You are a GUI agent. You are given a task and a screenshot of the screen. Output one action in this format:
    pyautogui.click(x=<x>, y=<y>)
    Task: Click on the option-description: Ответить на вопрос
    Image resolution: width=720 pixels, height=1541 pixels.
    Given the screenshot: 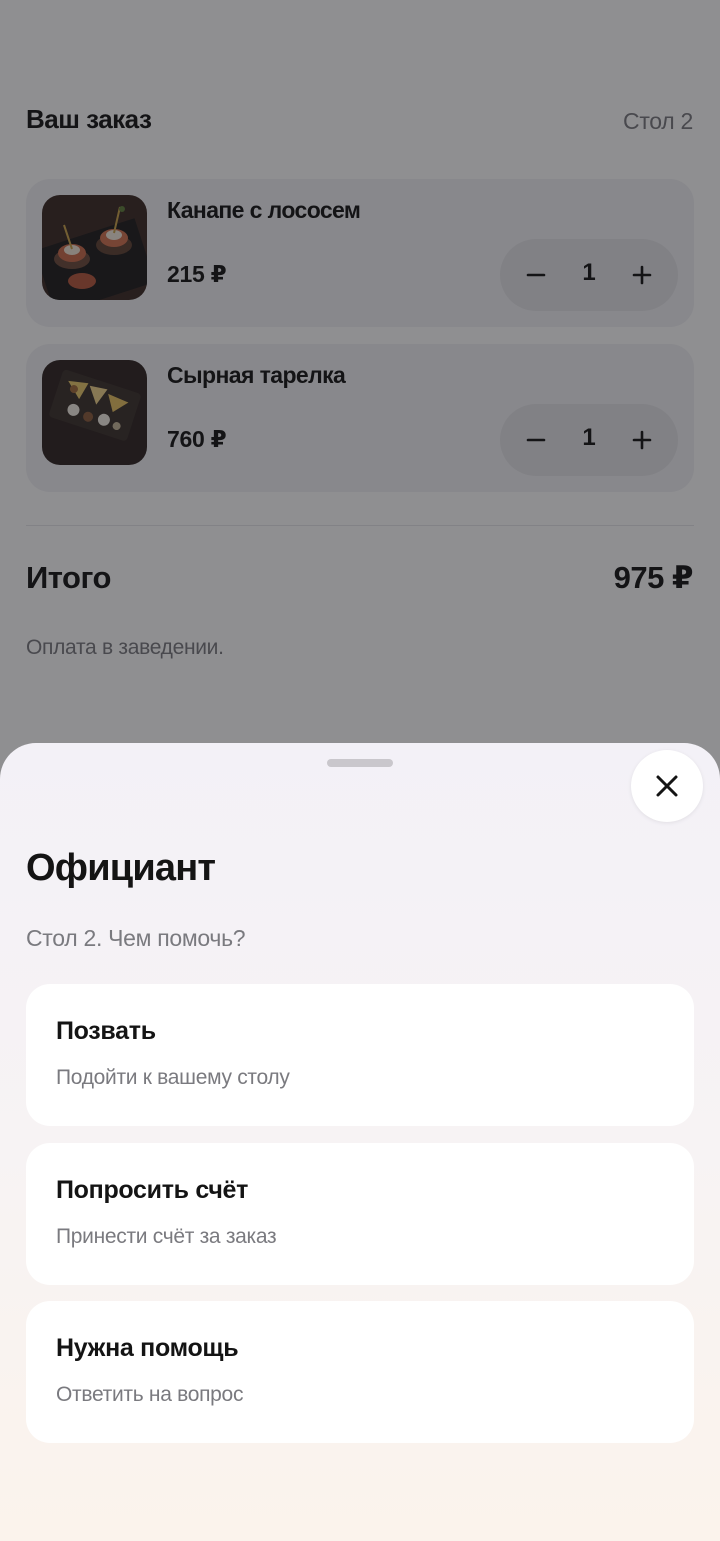 What is the action you would take?
    pyautogui.click(x=150, y=1394)
    